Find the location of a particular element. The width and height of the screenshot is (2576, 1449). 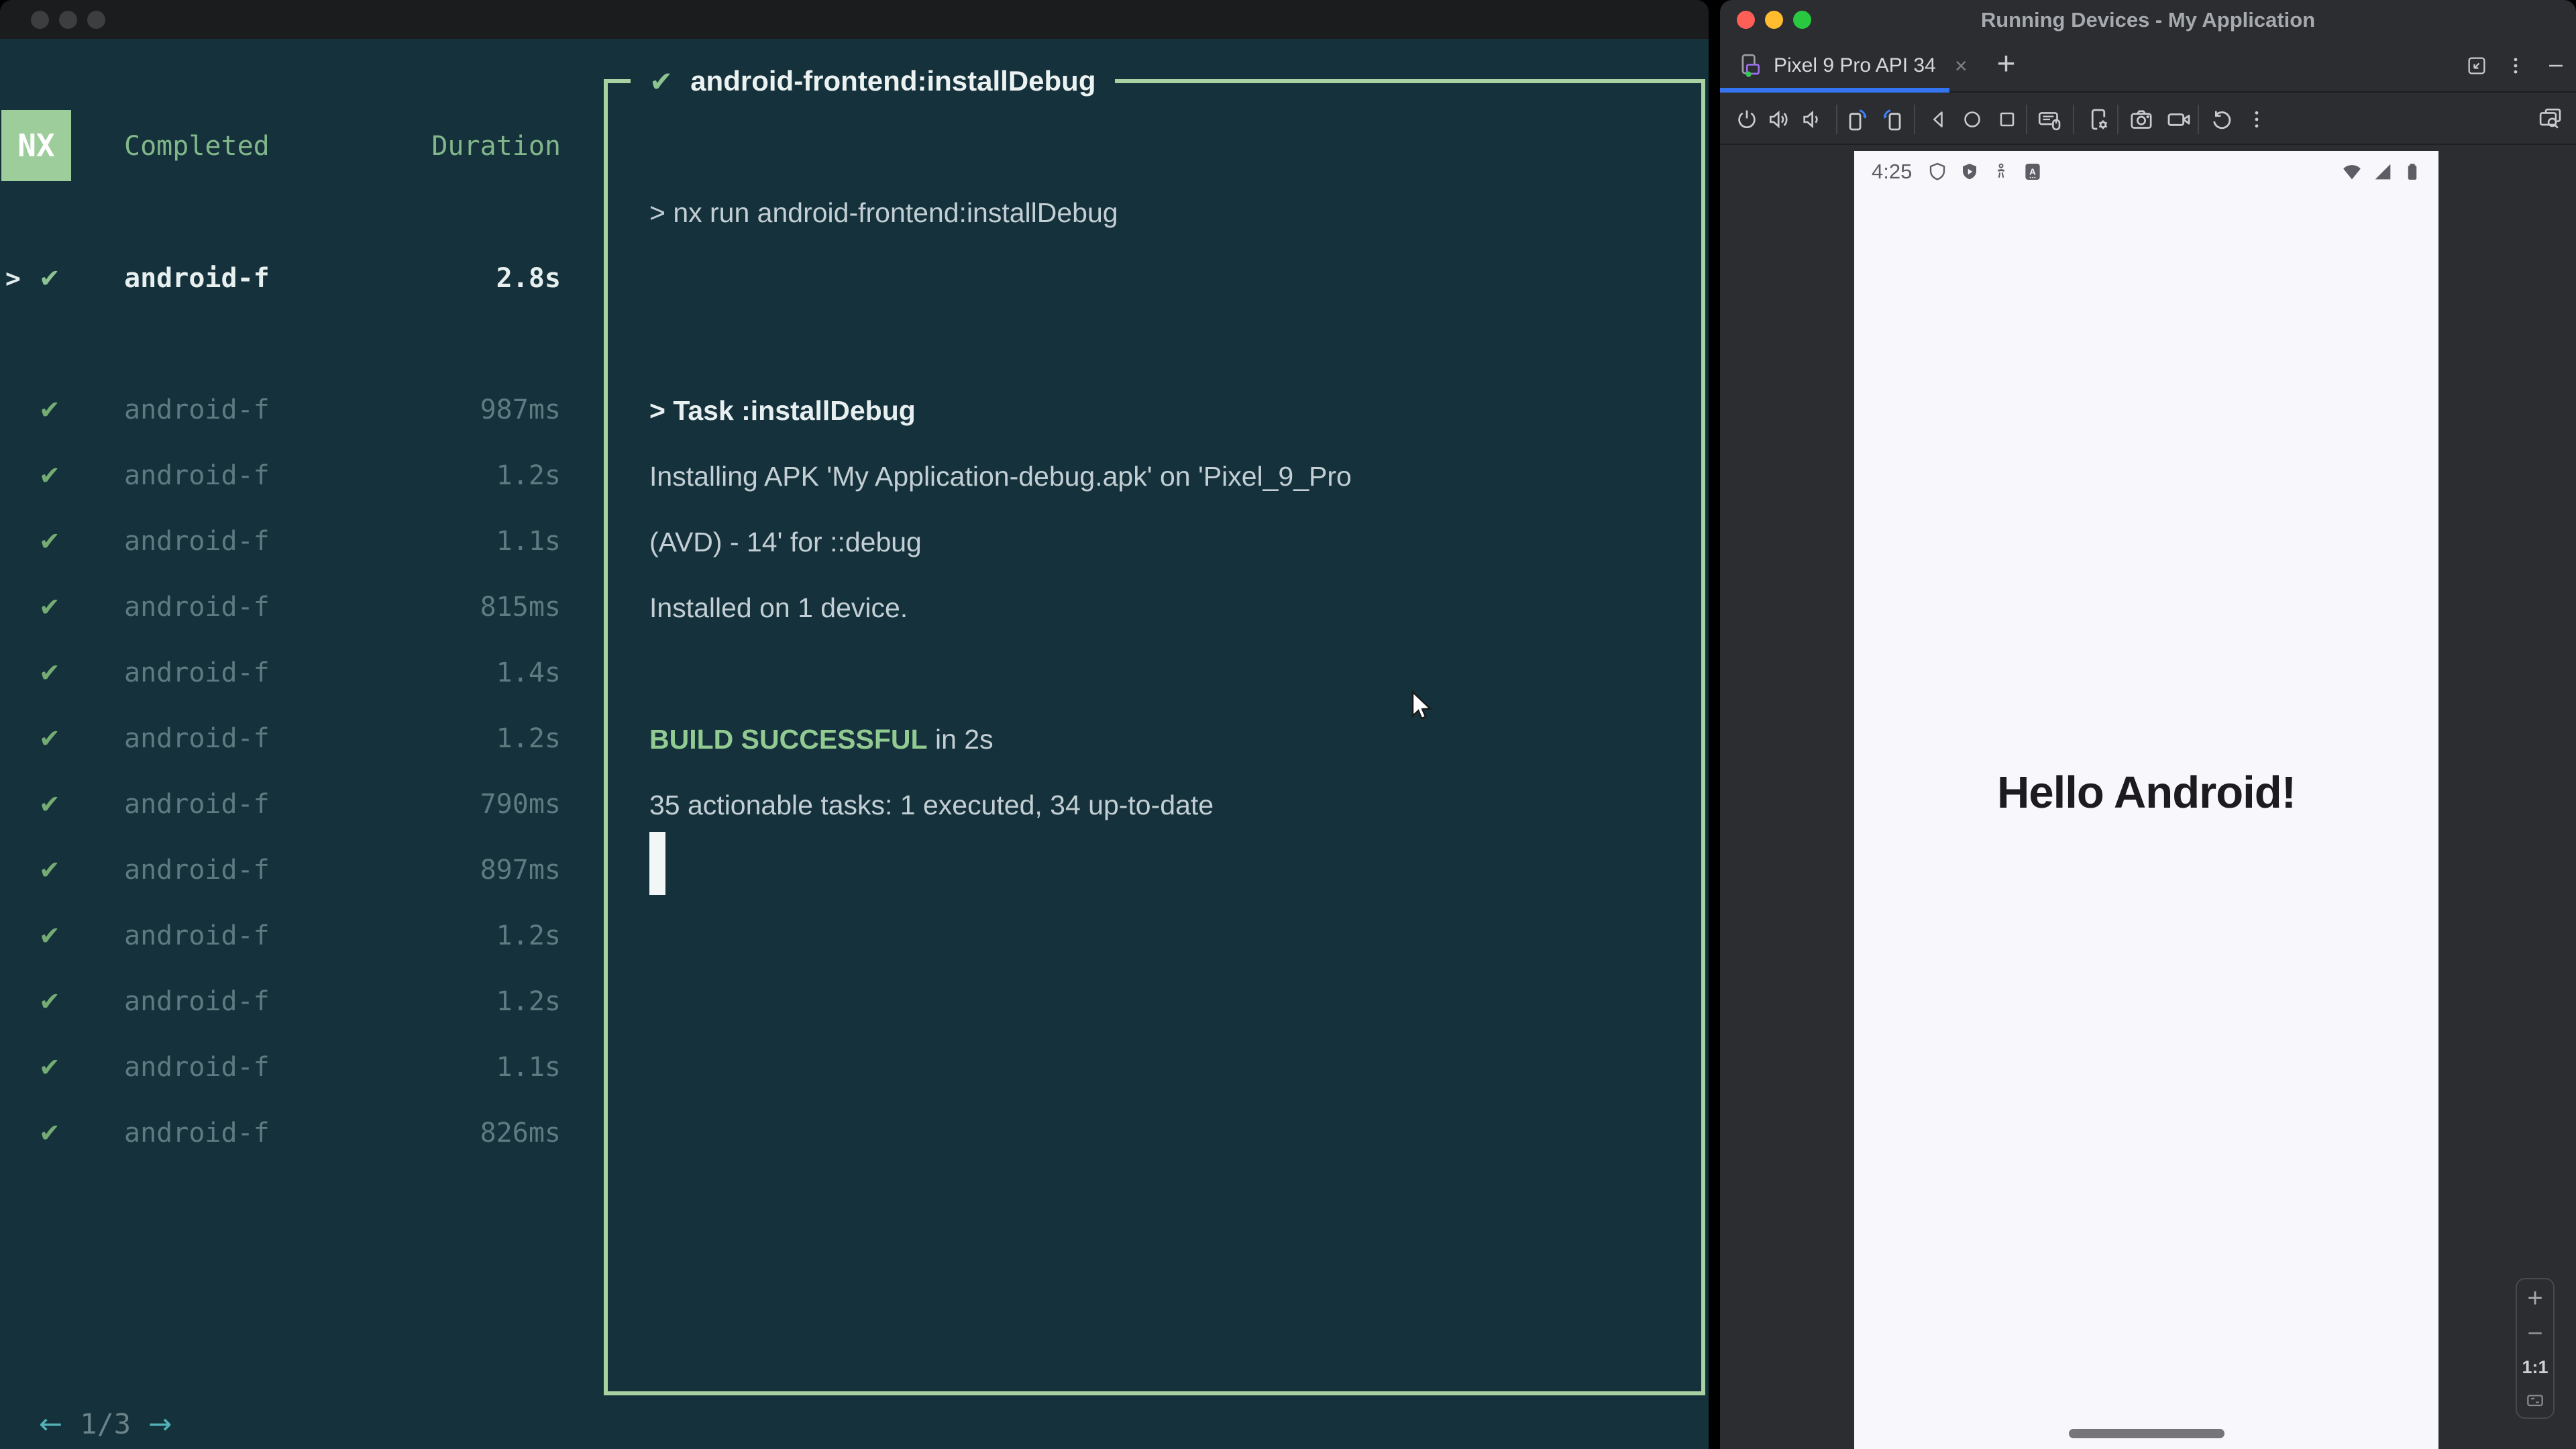

app-a-icon: A is located at coordinates (2033, 172).